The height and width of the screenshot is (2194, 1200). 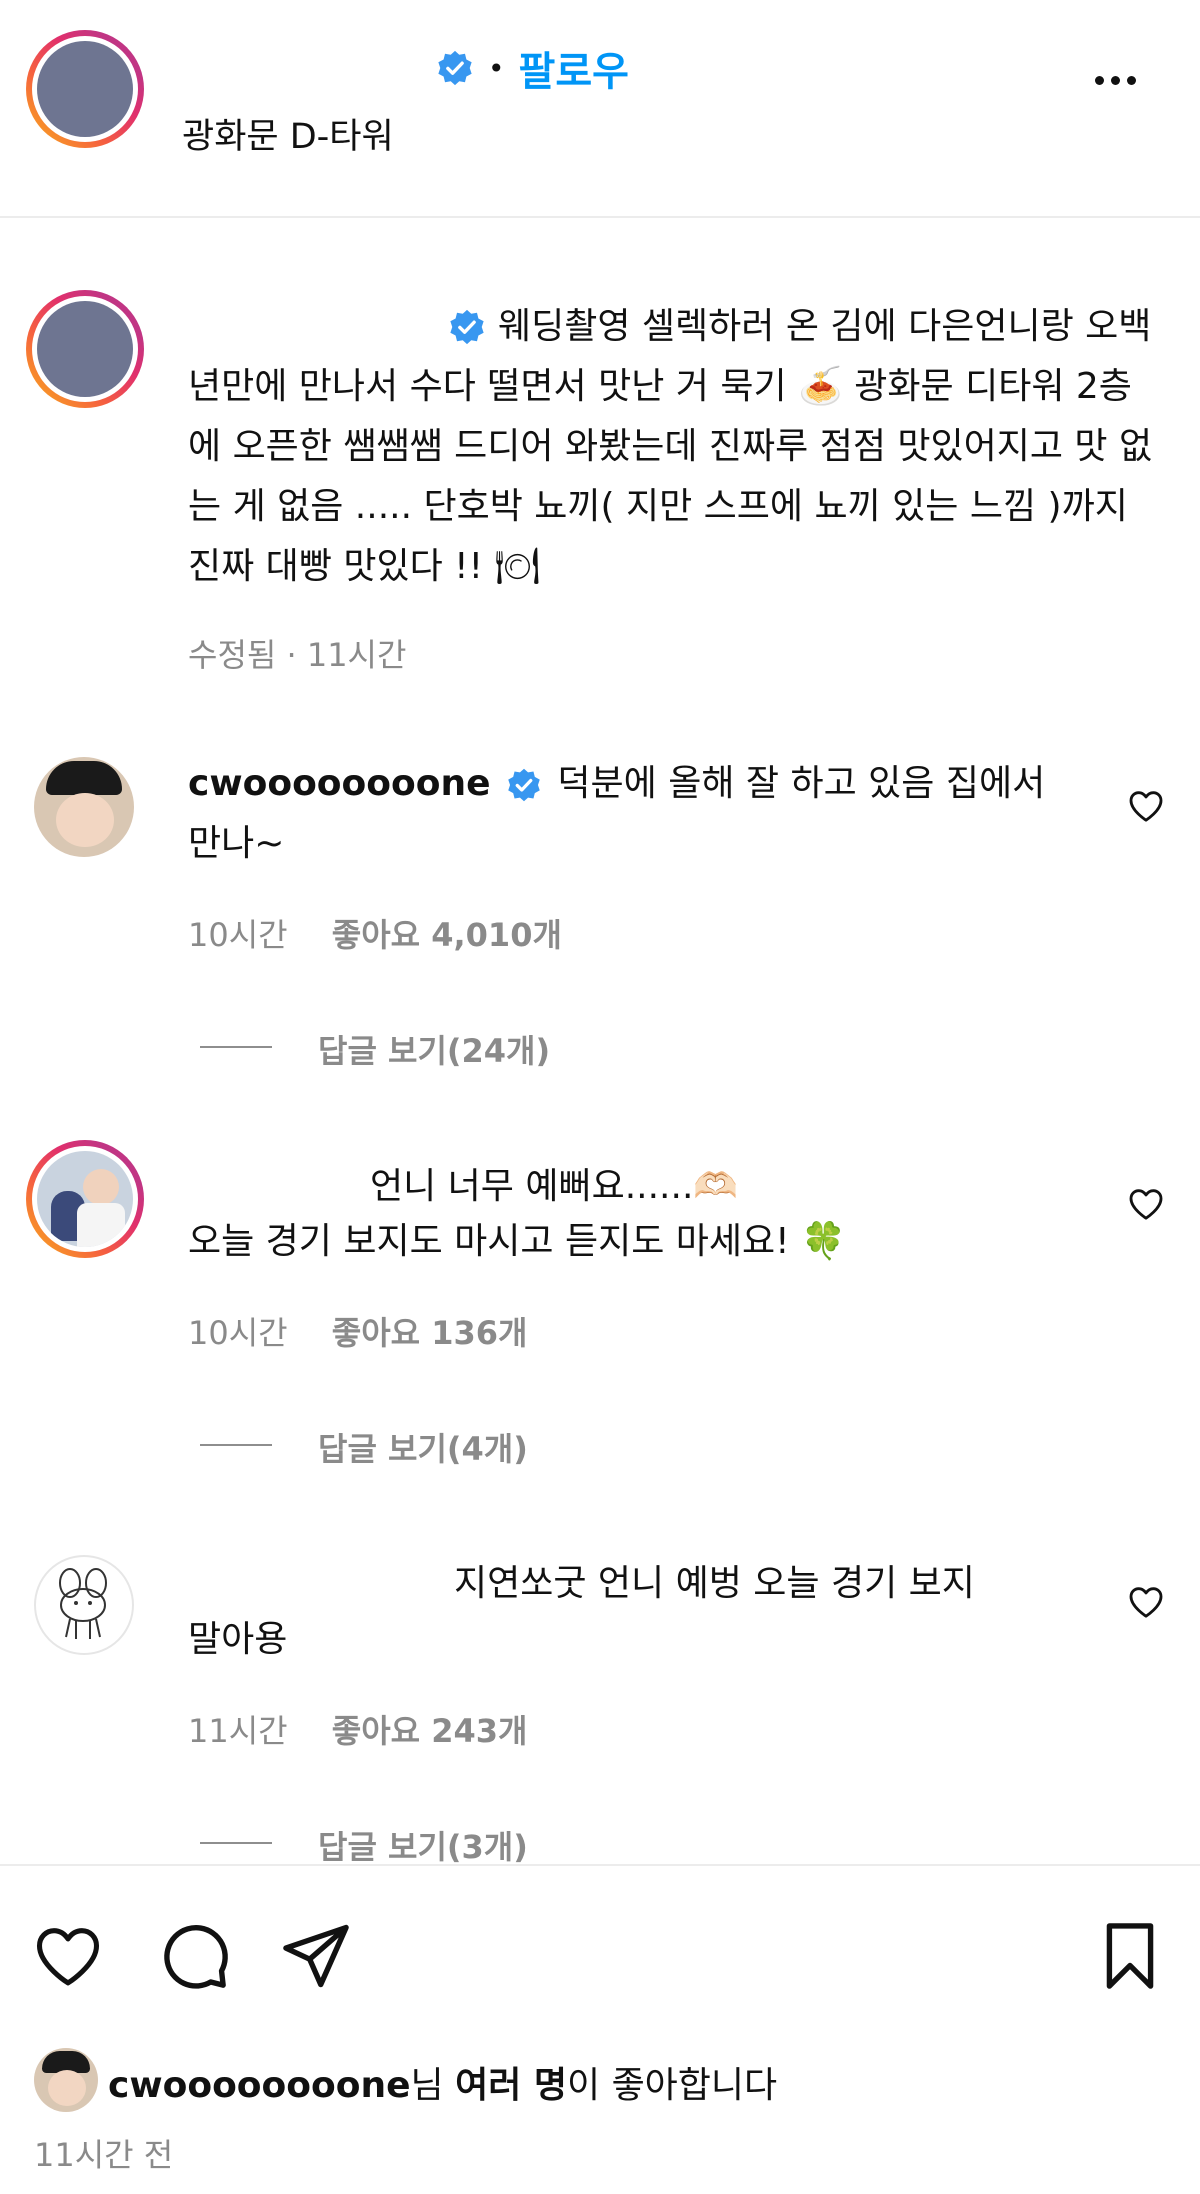 What do you see at coordinates (433, 2085) in the screenshot?
I see `liked-by-suffix: 님` at bounding box center [433, 2085].